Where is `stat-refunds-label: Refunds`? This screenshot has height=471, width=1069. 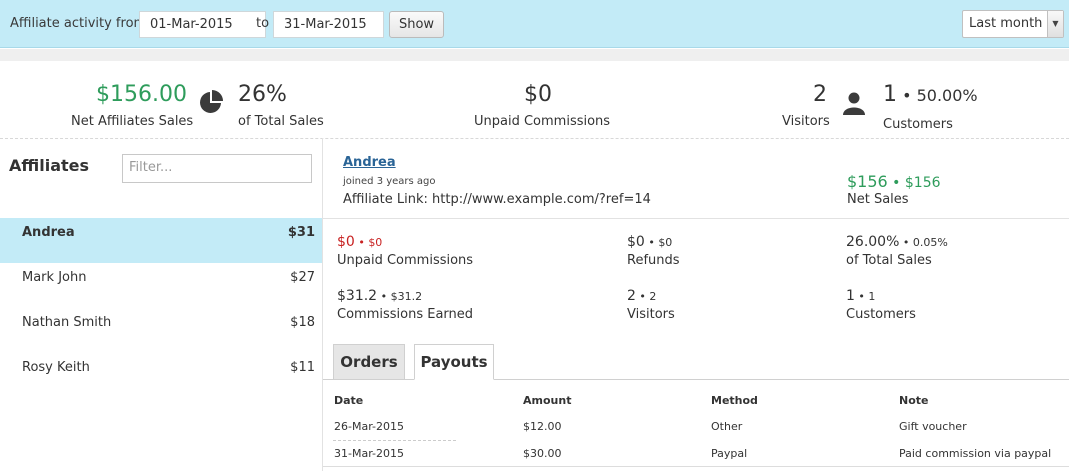
stat-refunds-label: Refunds is located at coordinates (653, 260).